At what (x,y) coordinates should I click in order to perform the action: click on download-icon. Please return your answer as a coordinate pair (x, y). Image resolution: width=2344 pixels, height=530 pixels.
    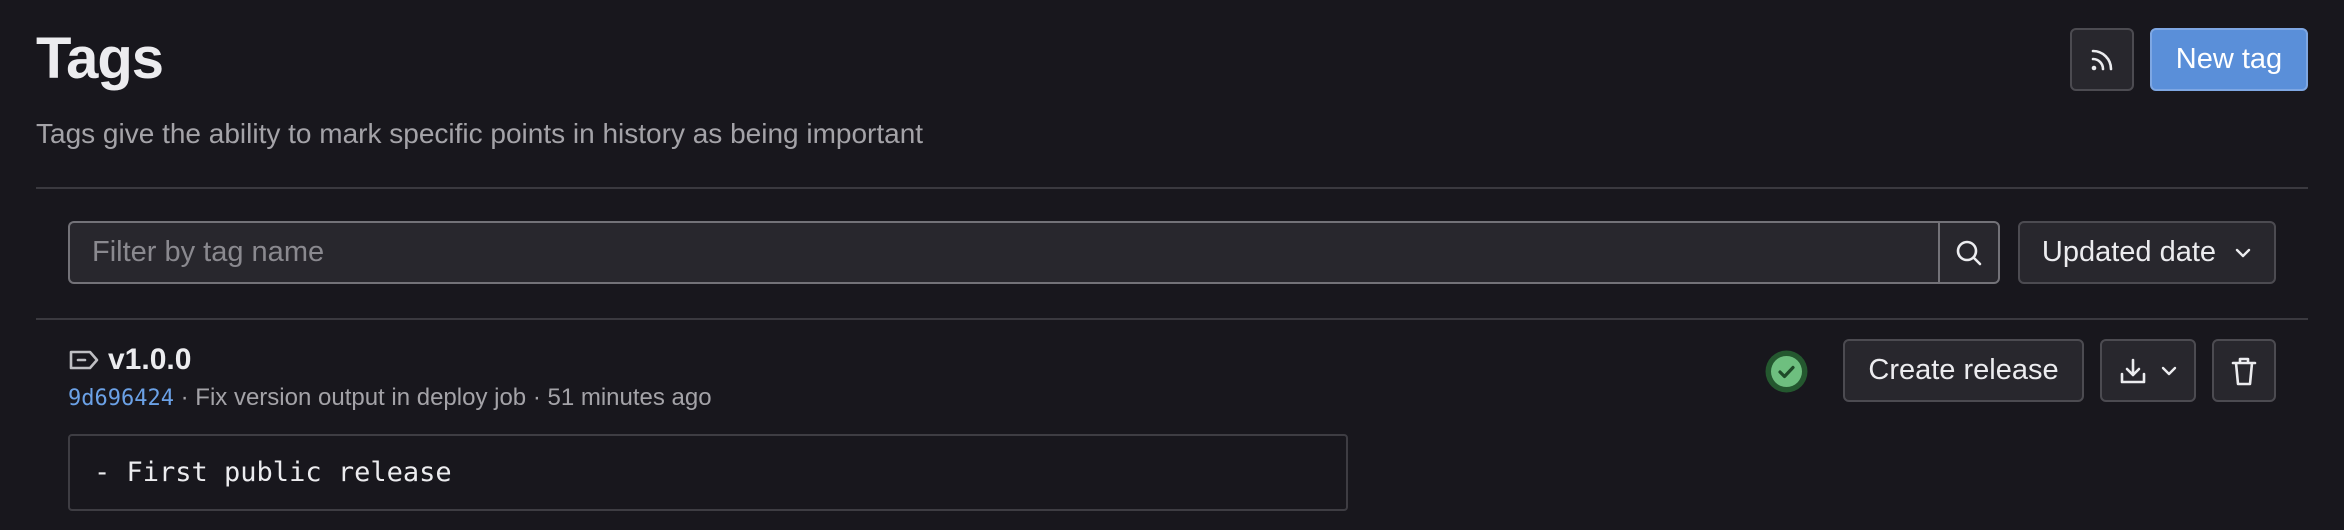
    Looking at the image, I should click on (2133, 370).